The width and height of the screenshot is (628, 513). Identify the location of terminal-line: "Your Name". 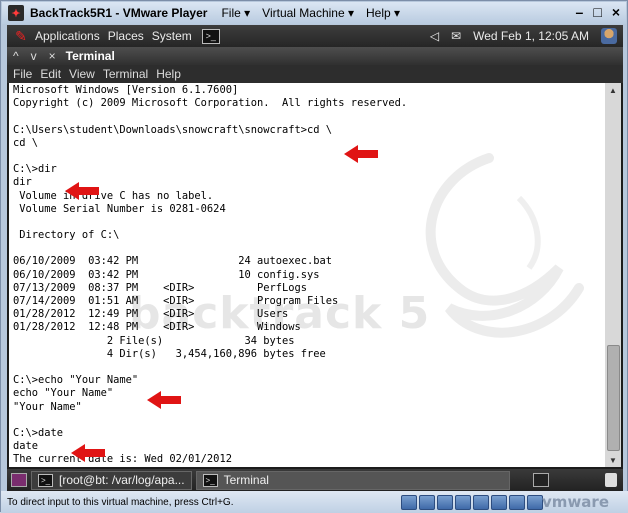
(47, 406).